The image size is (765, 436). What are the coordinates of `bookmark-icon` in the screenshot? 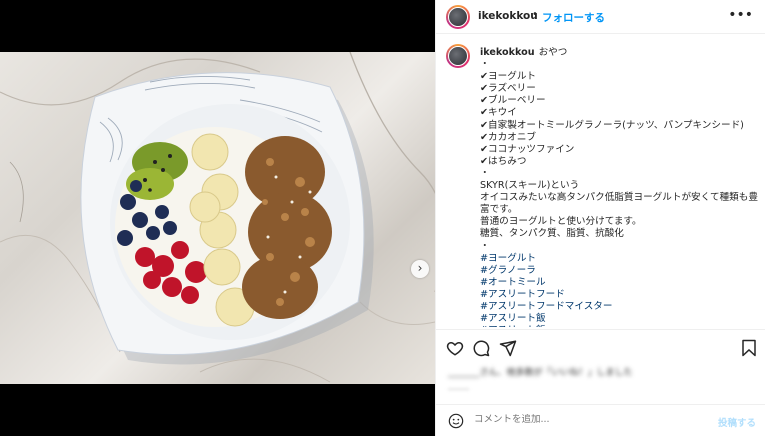 It's located at (749, 348).